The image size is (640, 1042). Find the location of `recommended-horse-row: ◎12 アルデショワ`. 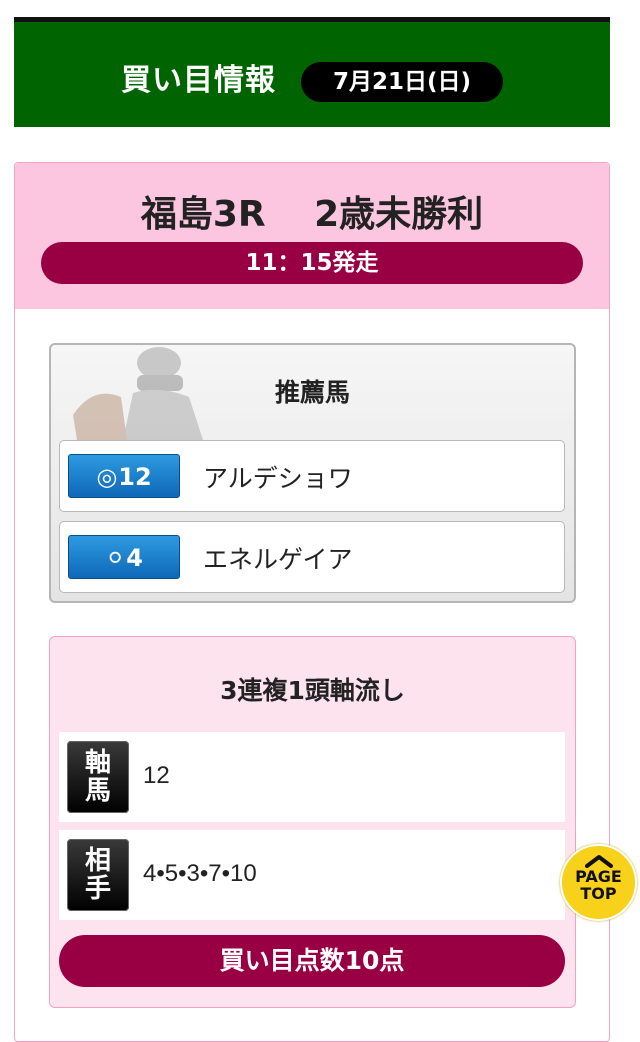

recommended-horse-row: ◎12 アルデショワ is located at coordinates (312, 476).